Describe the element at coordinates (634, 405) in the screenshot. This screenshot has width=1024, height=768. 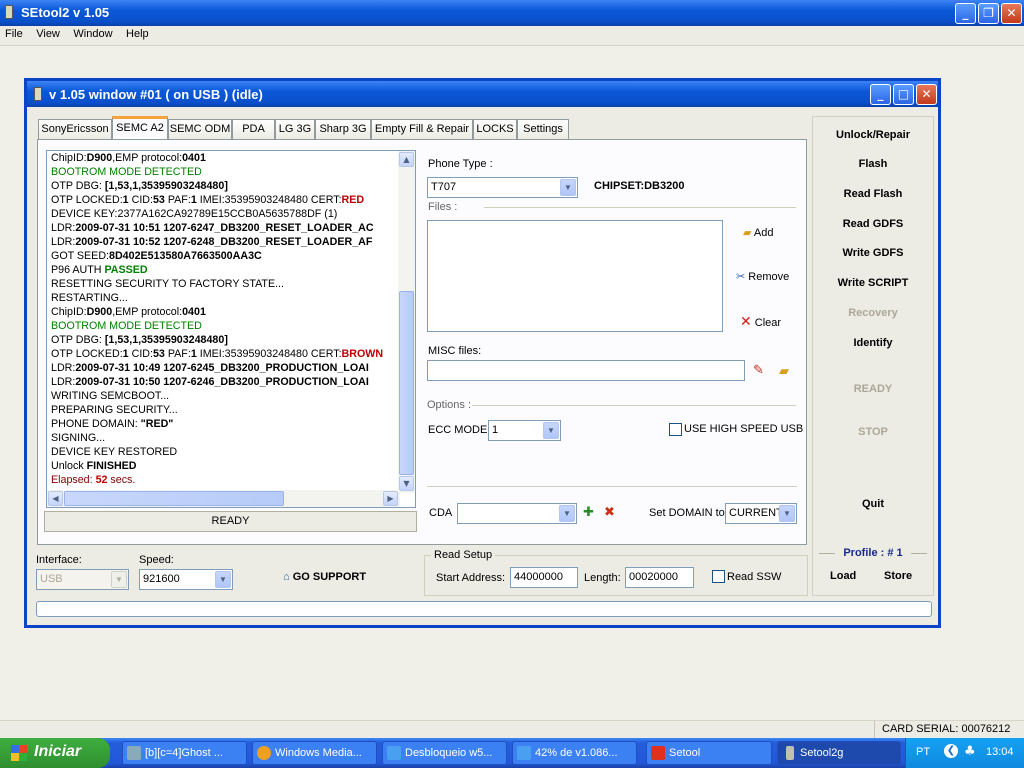
I see `options-divider` at that location.